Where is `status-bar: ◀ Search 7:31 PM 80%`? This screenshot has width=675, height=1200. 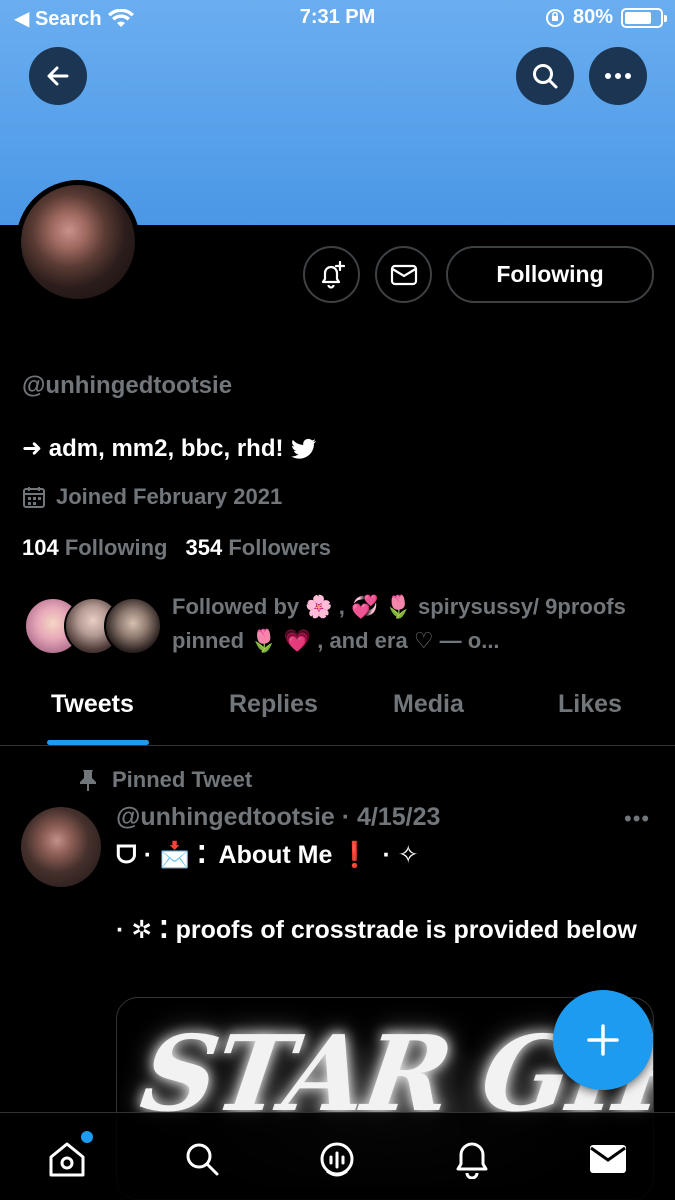
status-bar: ◀ Search 7:31 PM 80% is located at coordinates (337, 18).